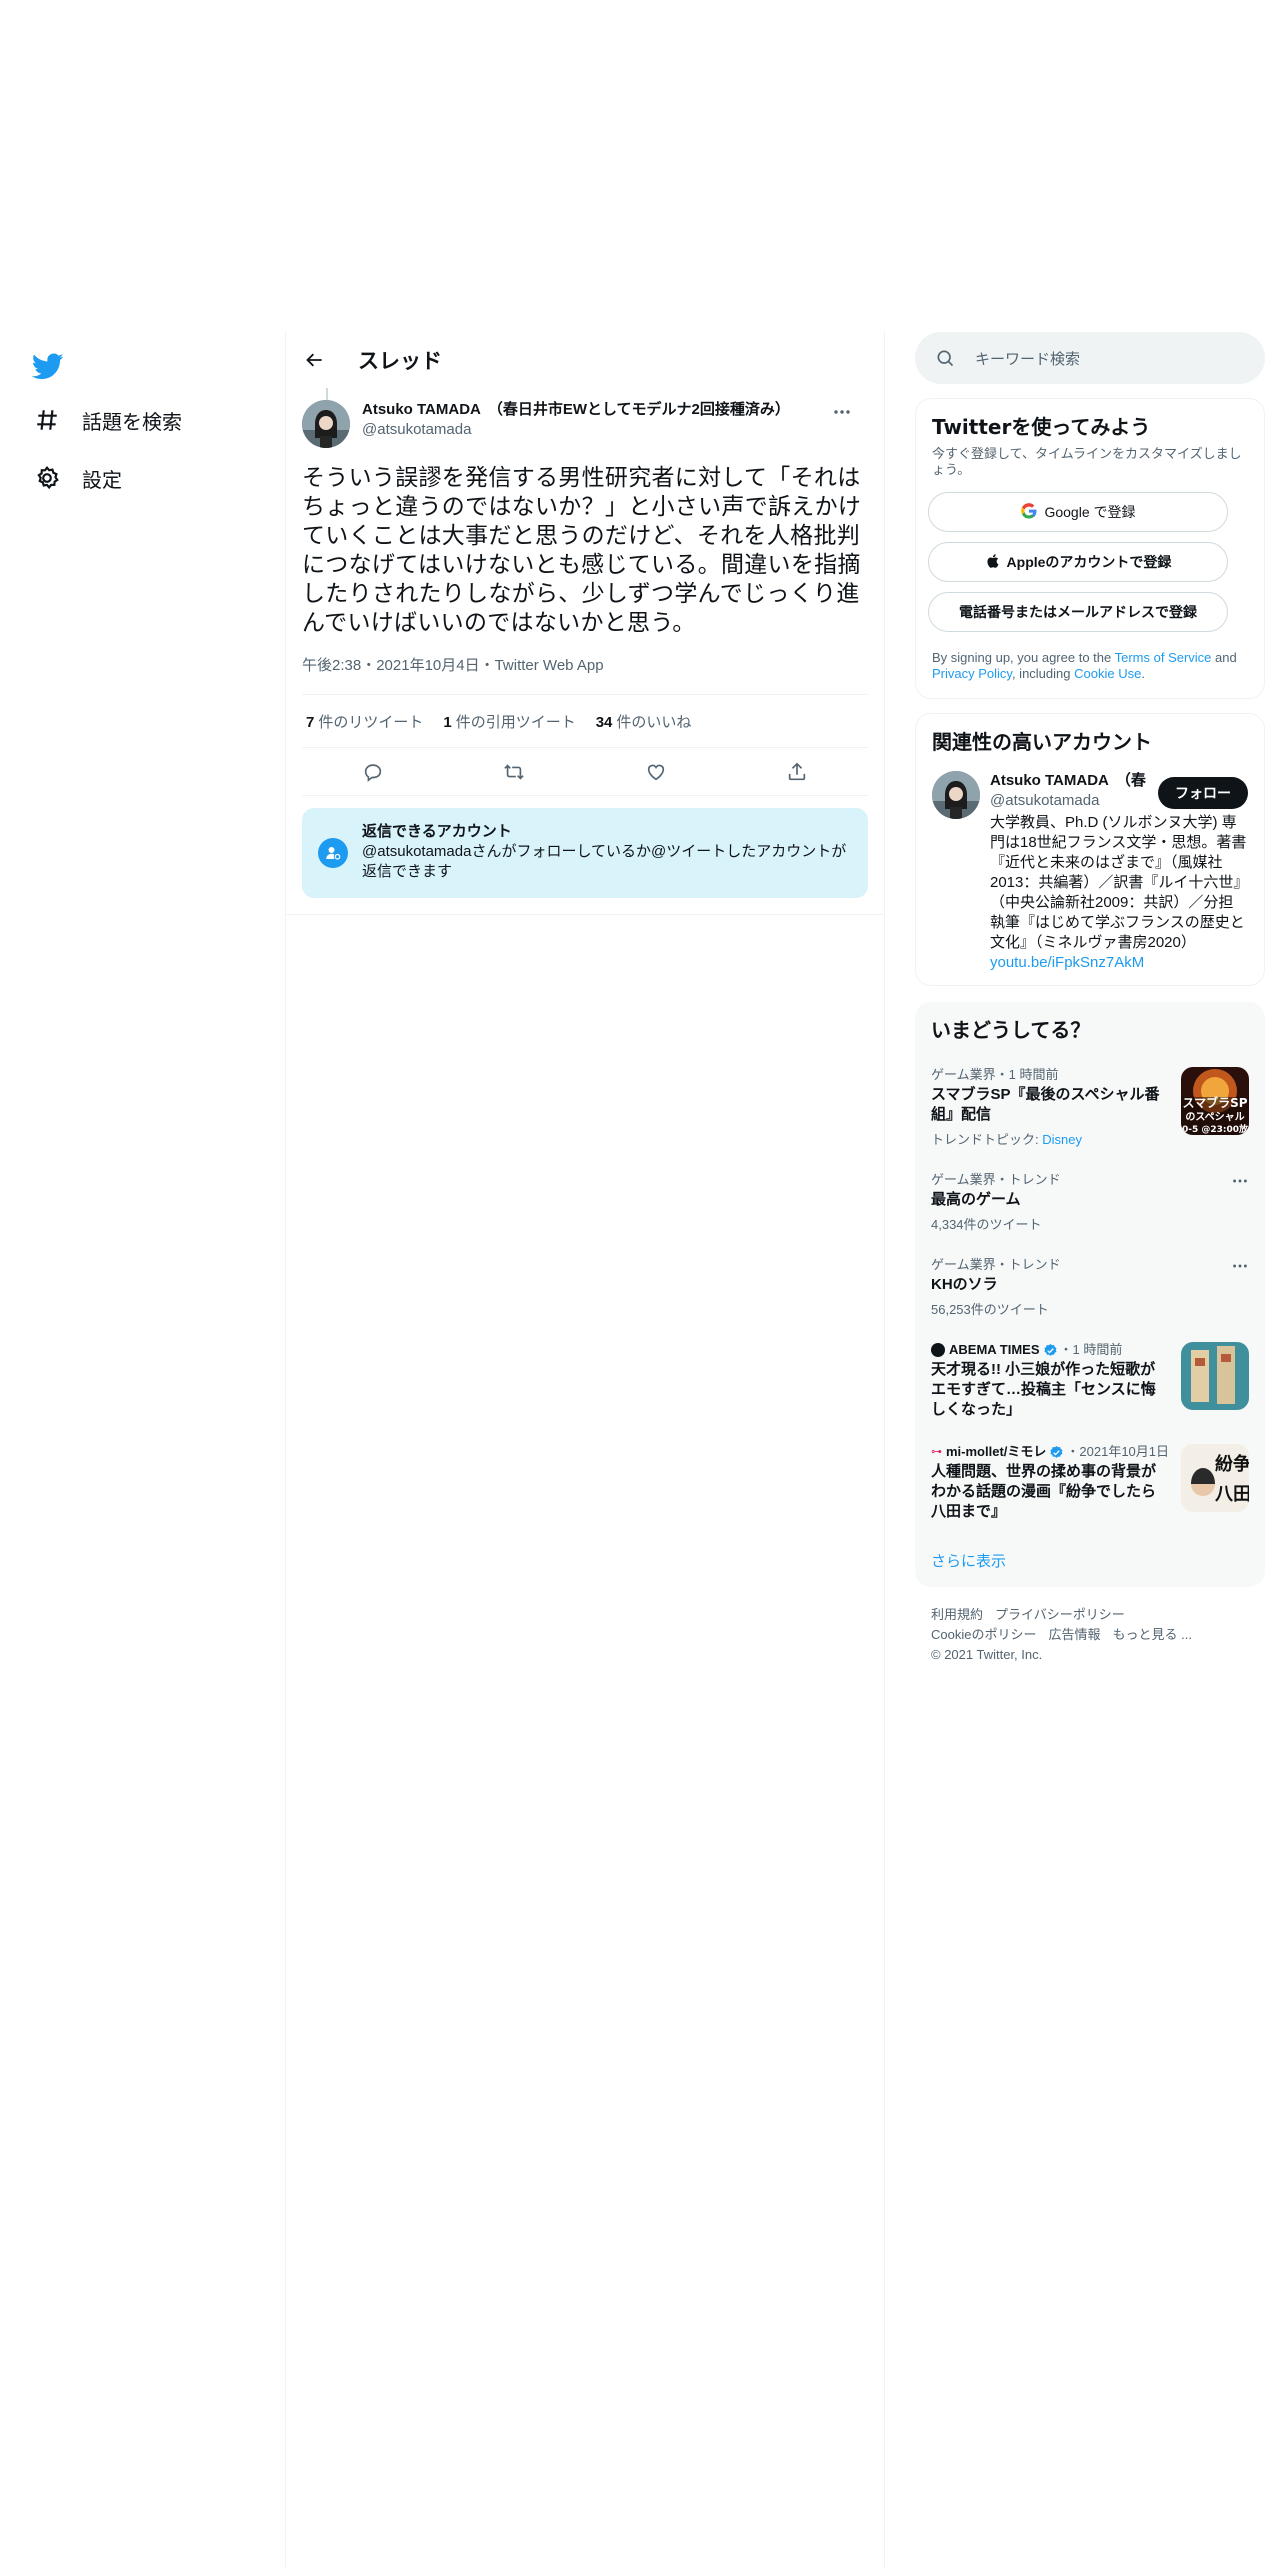 The image size is (1284, 2568). Describe the element at coordinates (957, 1614) in the screenshot. I see `footer-link: 利用規約` at that location.